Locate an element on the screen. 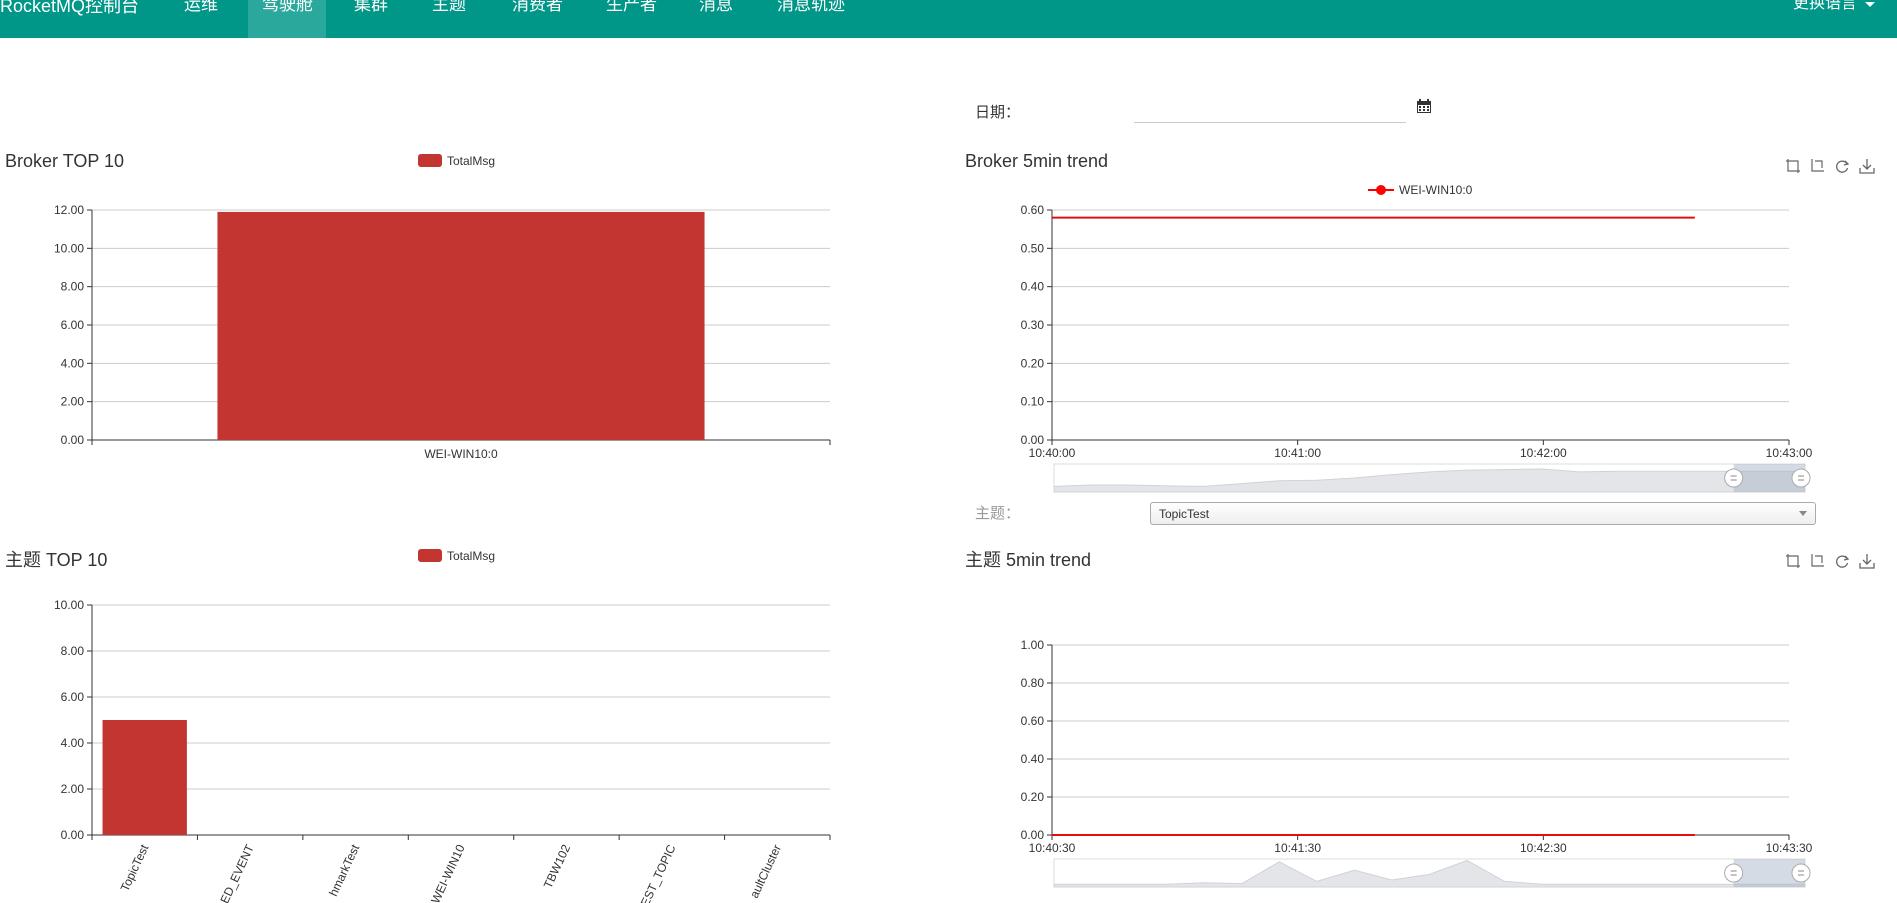 Image resolution: width=1897 pixels, height=903 pixels. x-category-label: WEI-WIN10 is located at coordinates (448, 872).